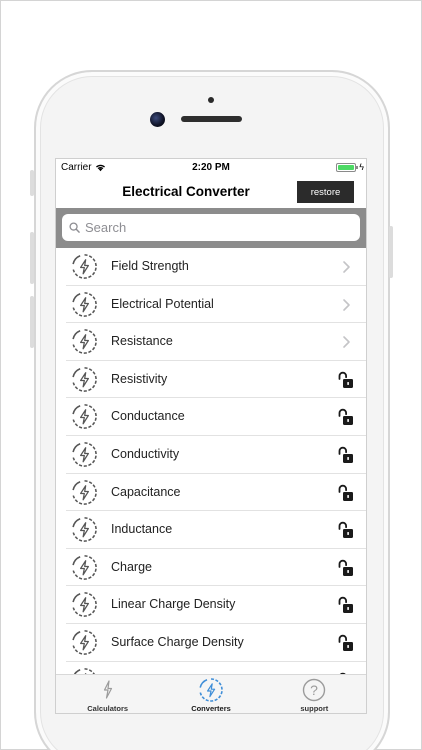  I want to click on phone-power-button, so click(391, 252).